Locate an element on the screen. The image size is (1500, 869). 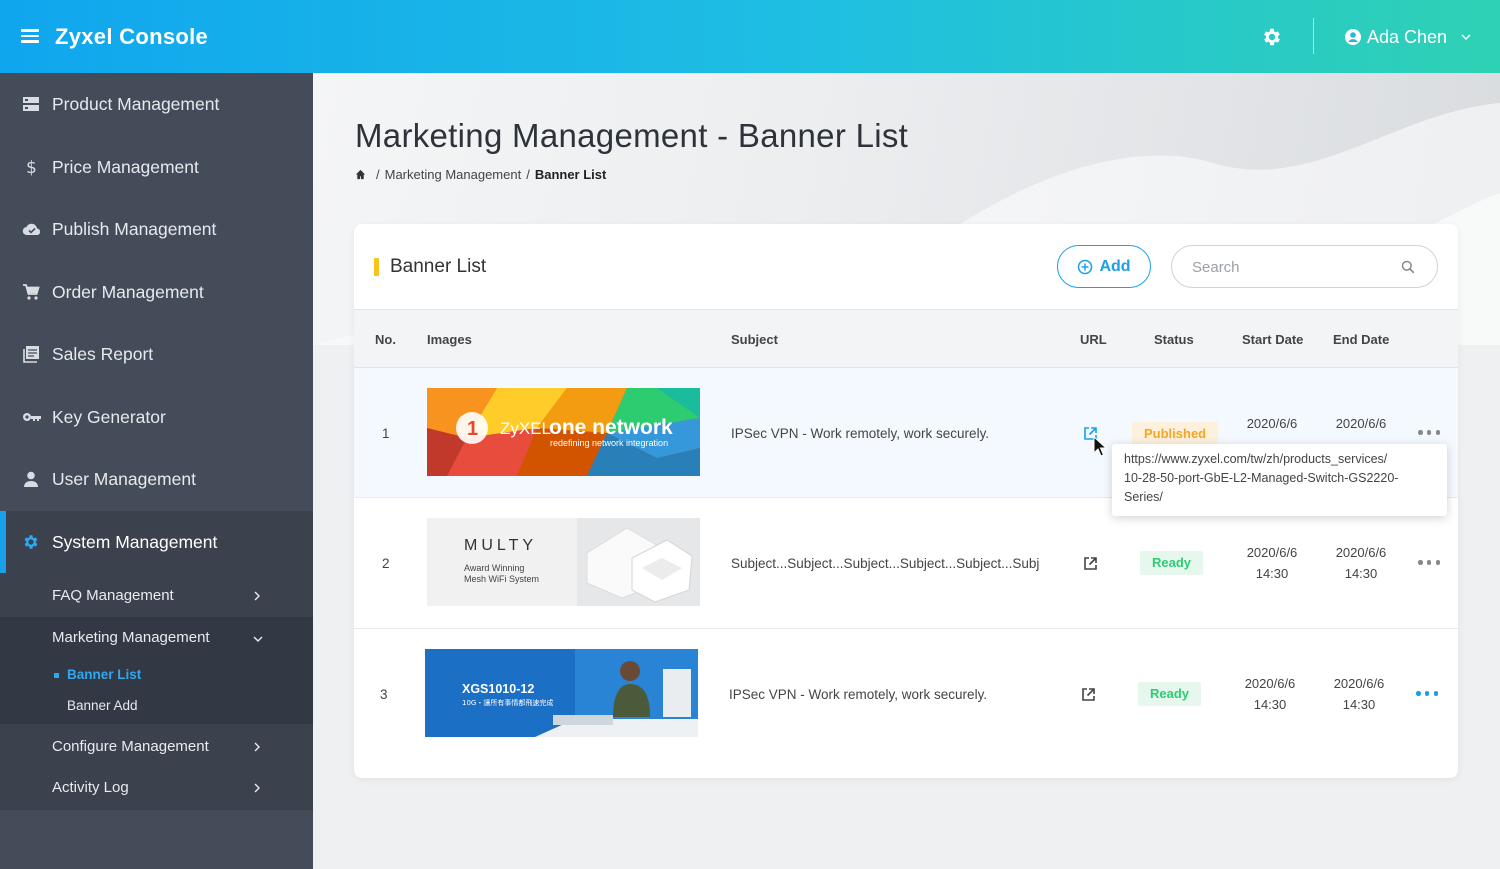
cloud-check-icon is located at coordinates (31, 229).